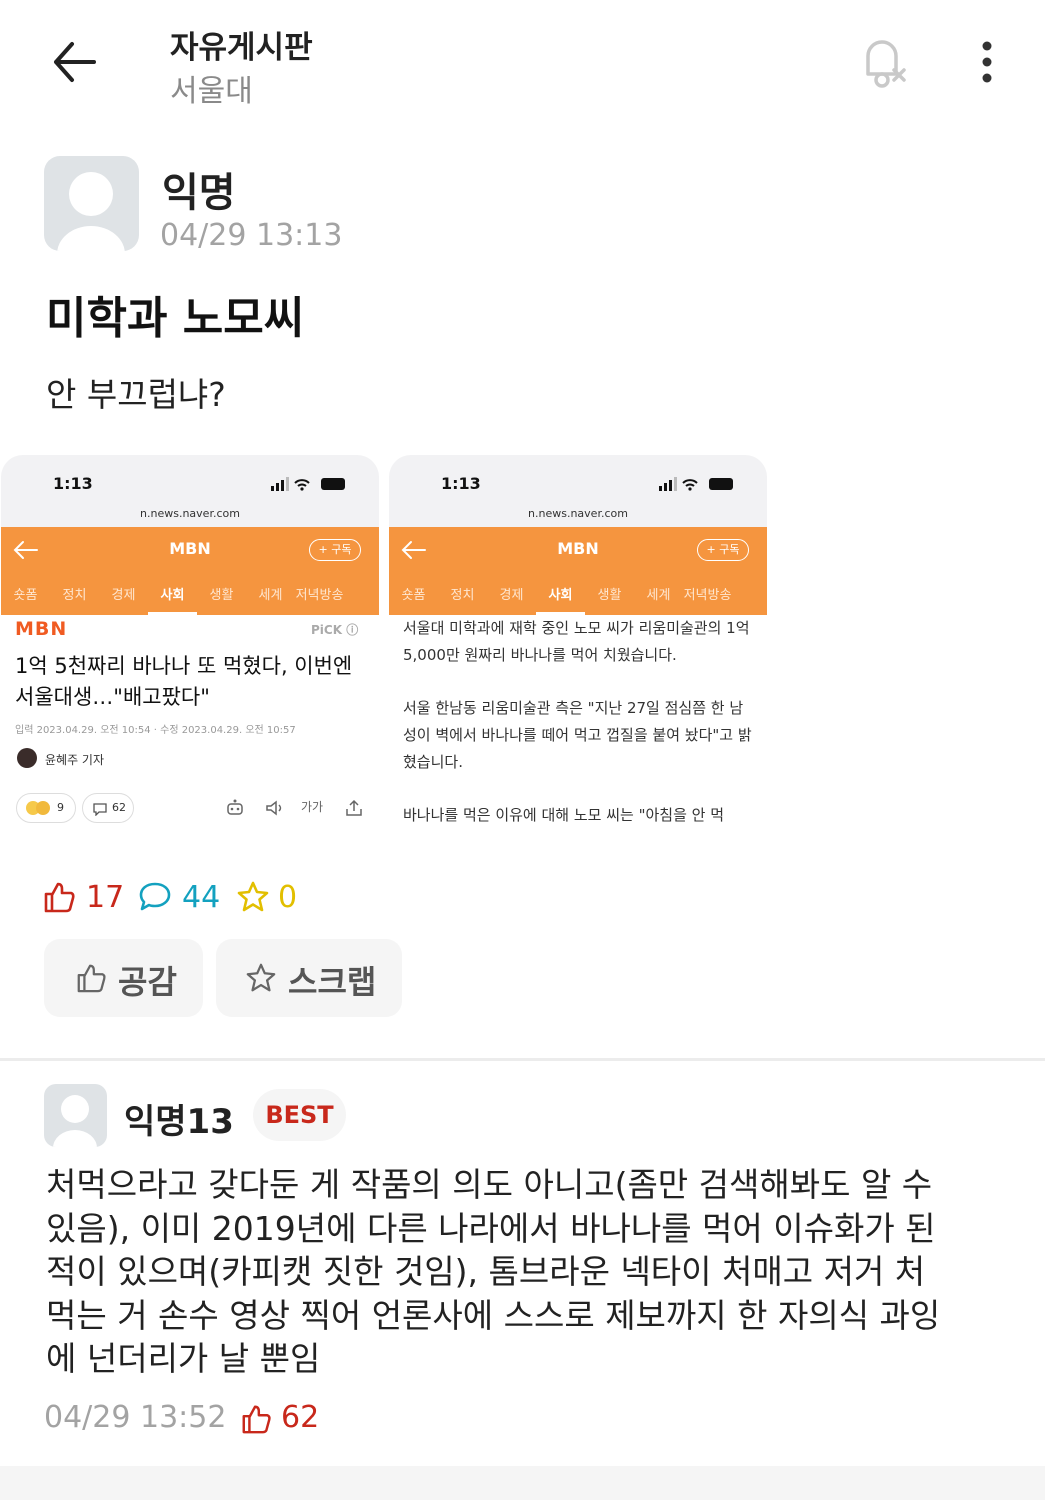  Describe the element at coordinates (91, 203) in the screenshot. I see `author-avatar` at that location.